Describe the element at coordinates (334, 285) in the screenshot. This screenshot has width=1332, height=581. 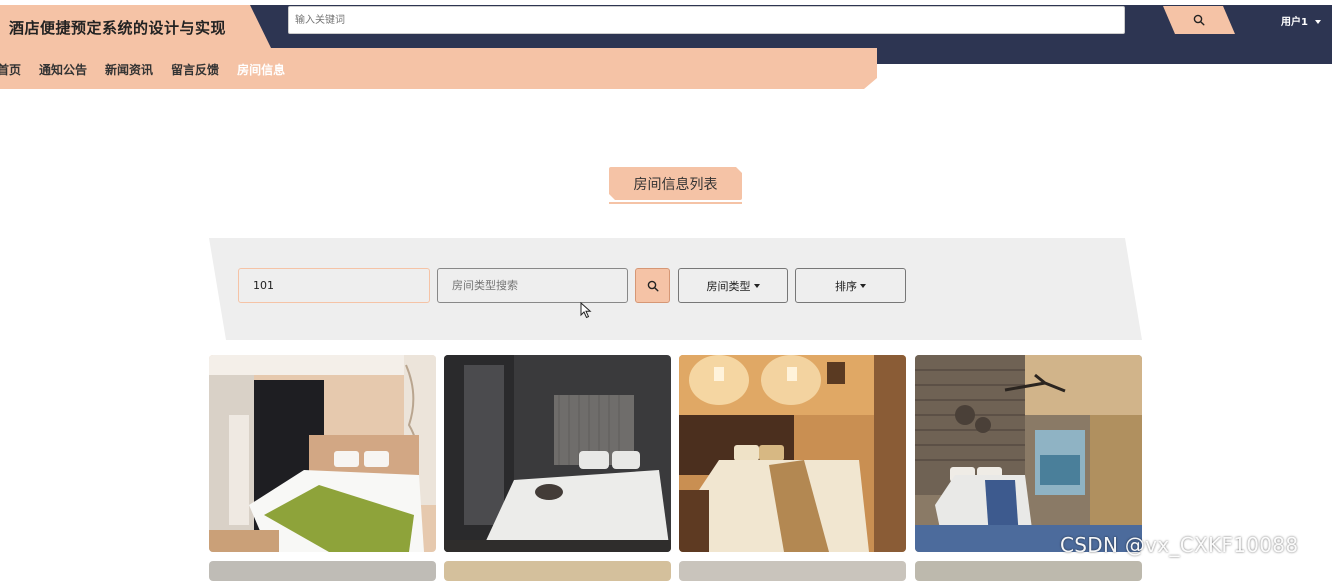
I see `room-number-input` at that location.